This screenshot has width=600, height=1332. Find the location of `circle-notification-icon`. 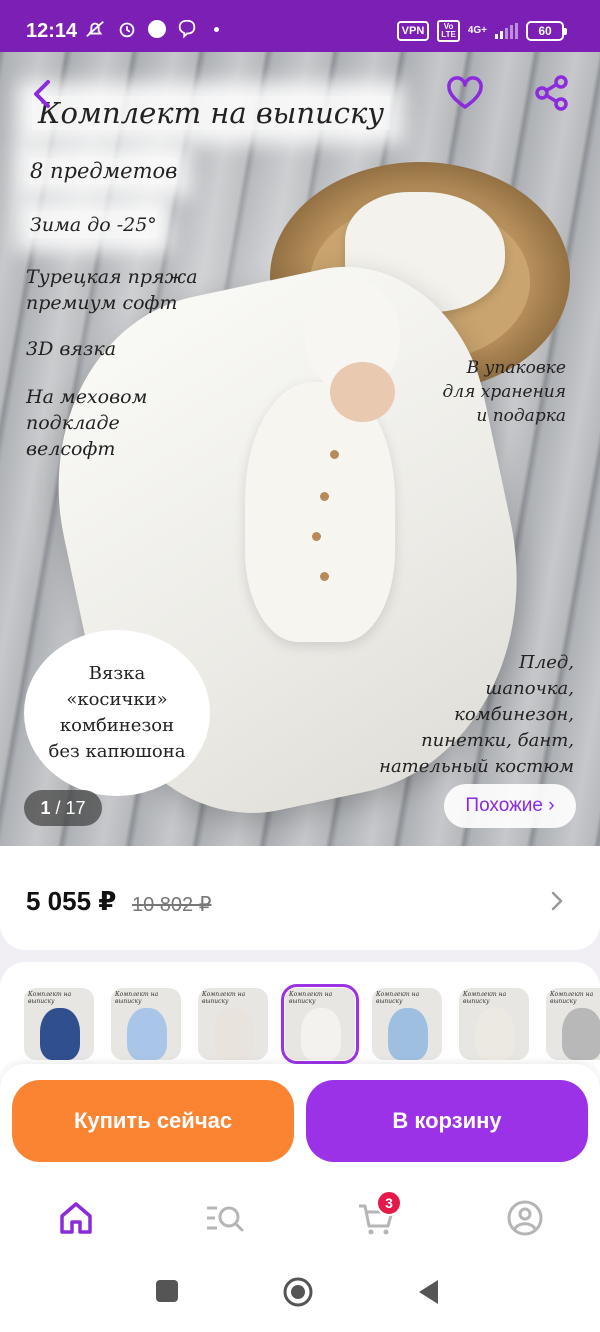

circle-notification-icon is located at coordinates (157, 29).